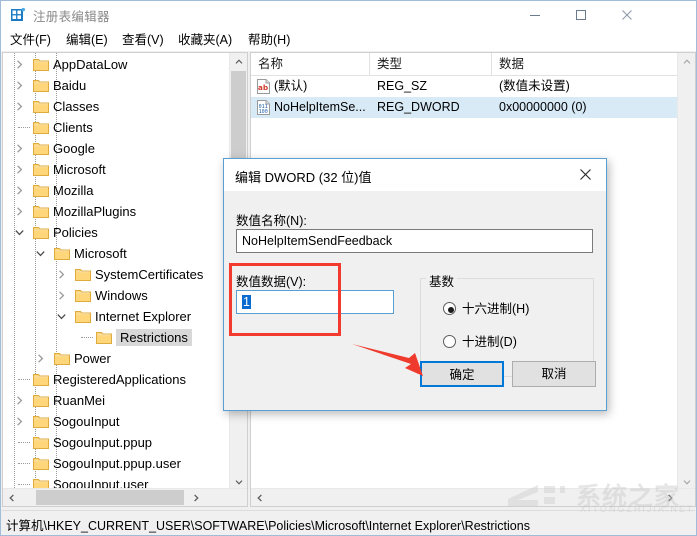 The height and width of the screenshot is (536, 697). What do you see at coordinates (116, 463) in the screenshot?
I see `tree-item-sogouinput-ppup-user: SogouInput.ppup.user` at bounding box center [116, 463].